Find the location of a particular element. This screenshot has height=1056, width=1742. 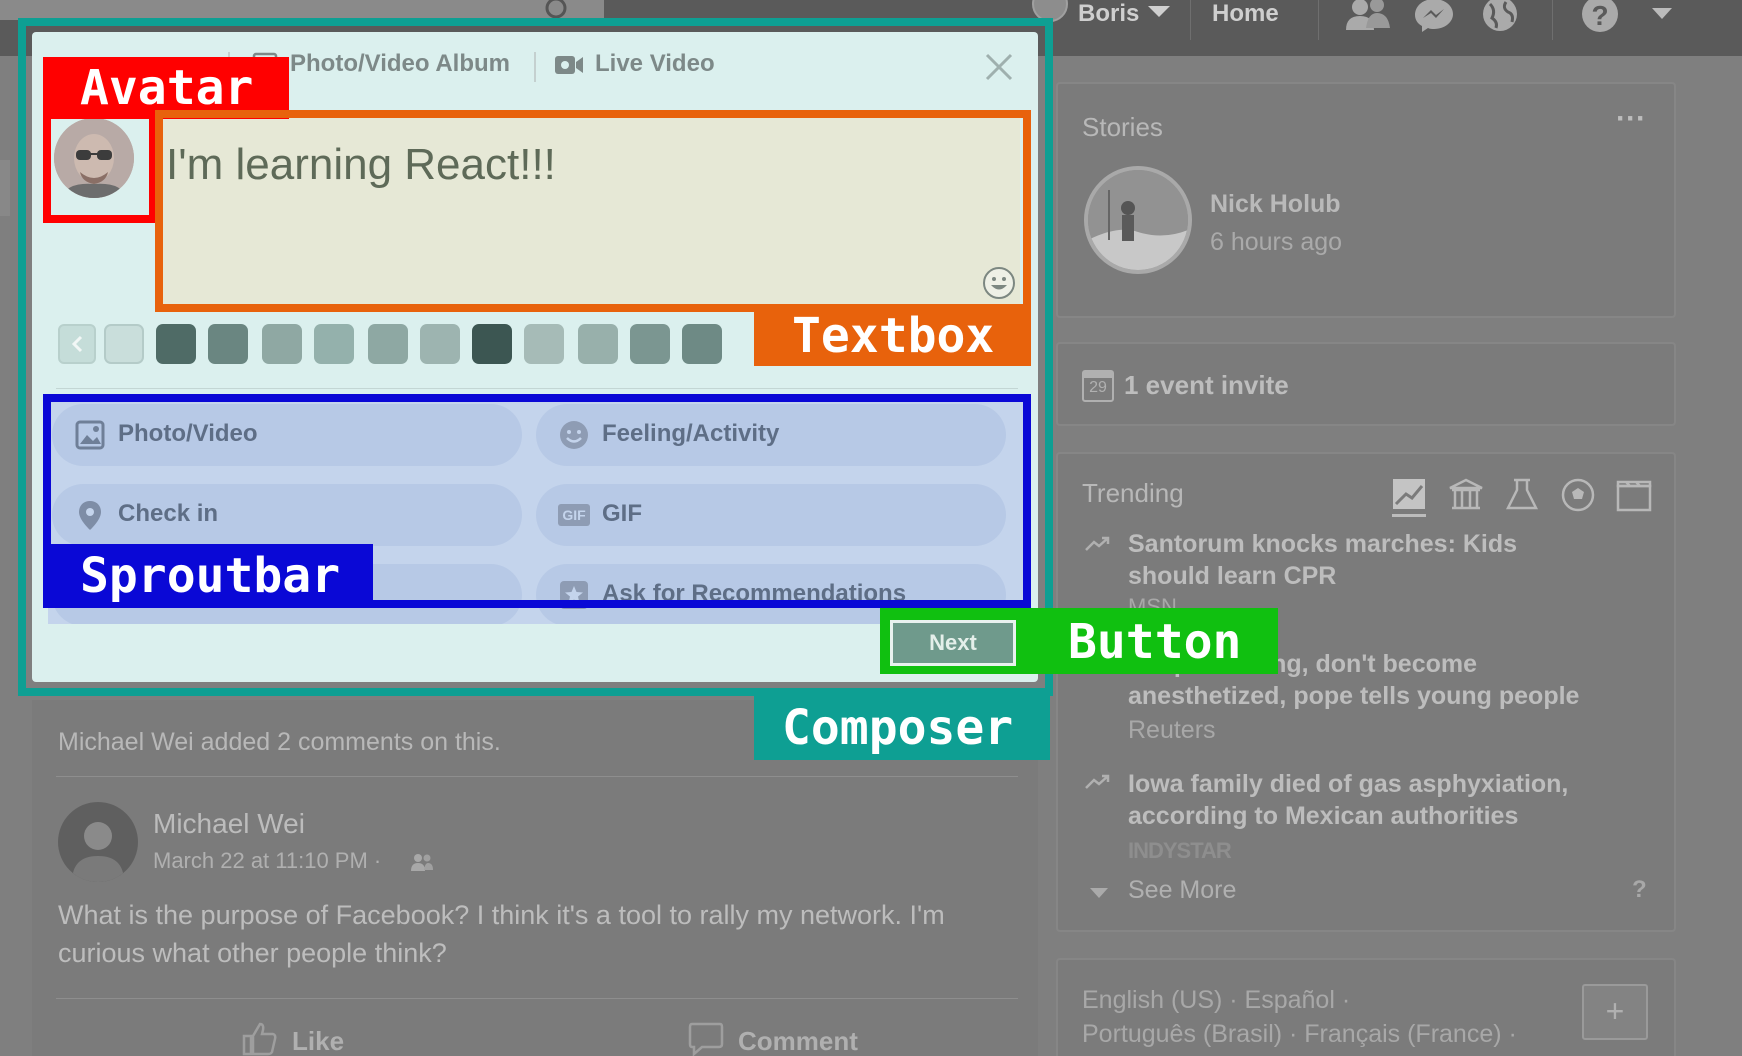

stories-title: Stories is located at coordinates (1122, 127).